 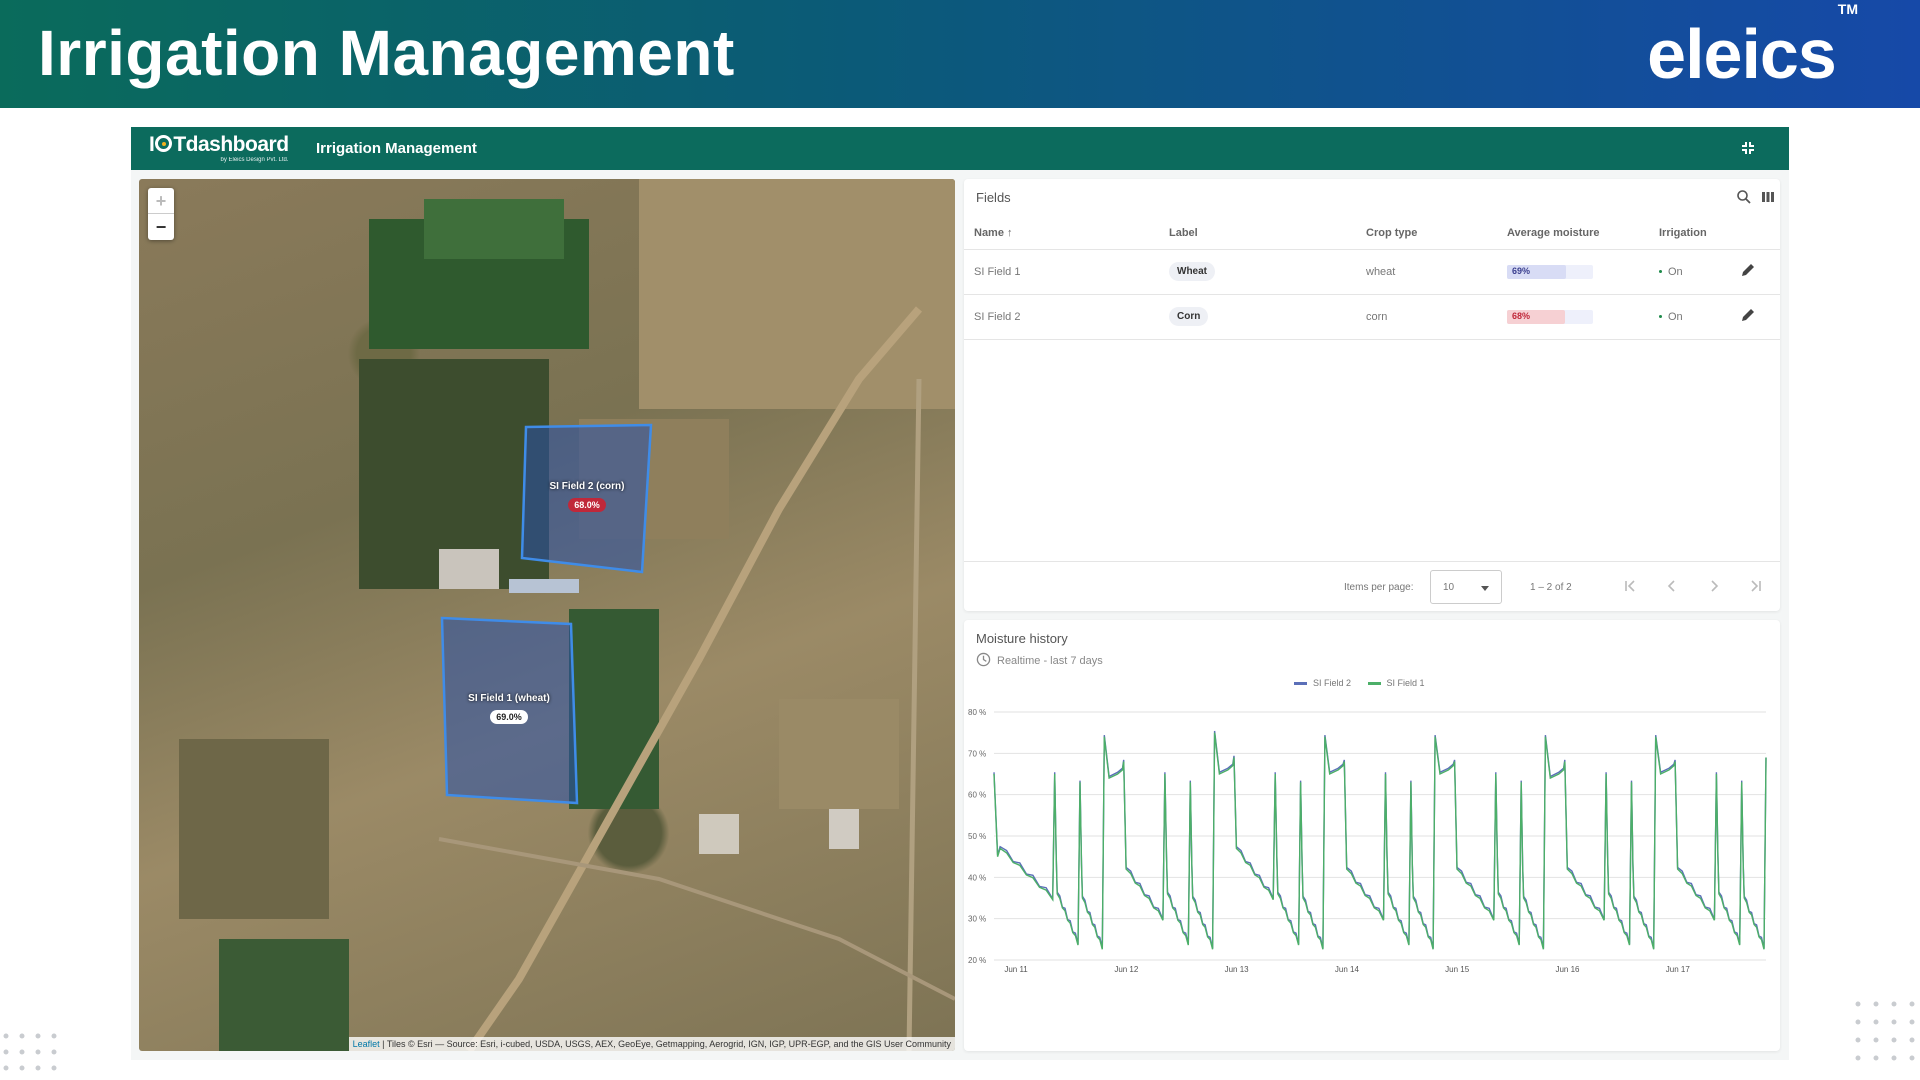 I want to click on first-page-icon, so click(x=1630, y=586).